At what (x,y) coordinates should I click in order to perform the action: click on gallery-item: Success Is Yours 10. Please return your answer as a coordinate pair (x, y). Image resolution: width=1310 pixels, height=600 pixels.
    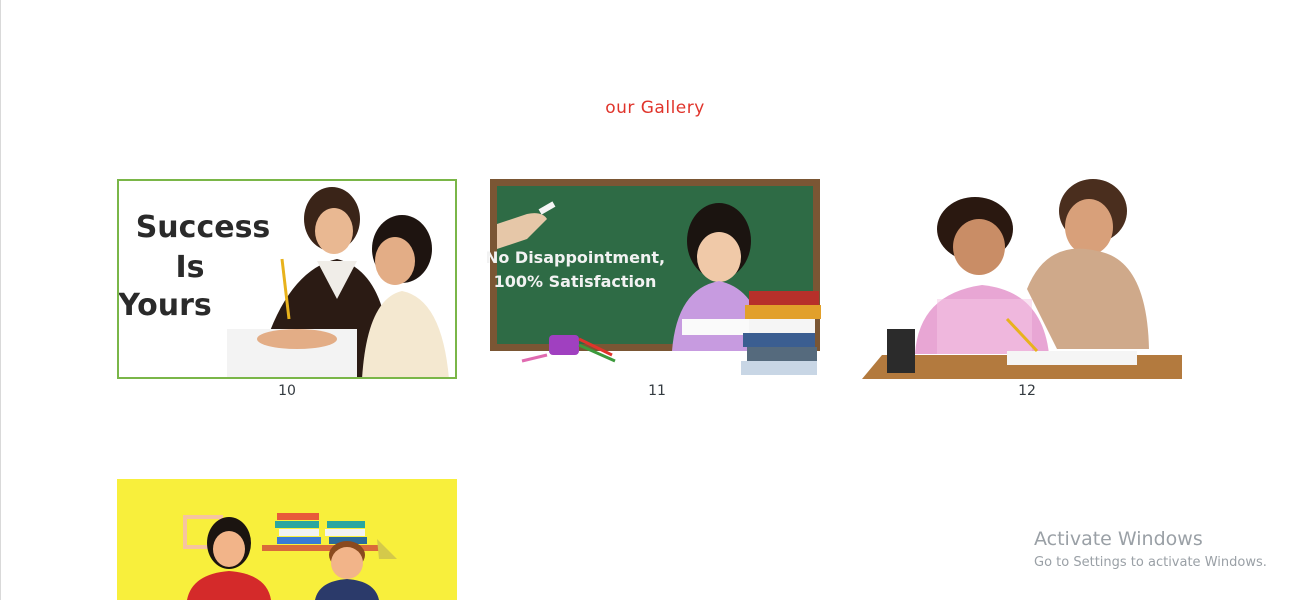
    Looking at the image, I should click on (287, 289).